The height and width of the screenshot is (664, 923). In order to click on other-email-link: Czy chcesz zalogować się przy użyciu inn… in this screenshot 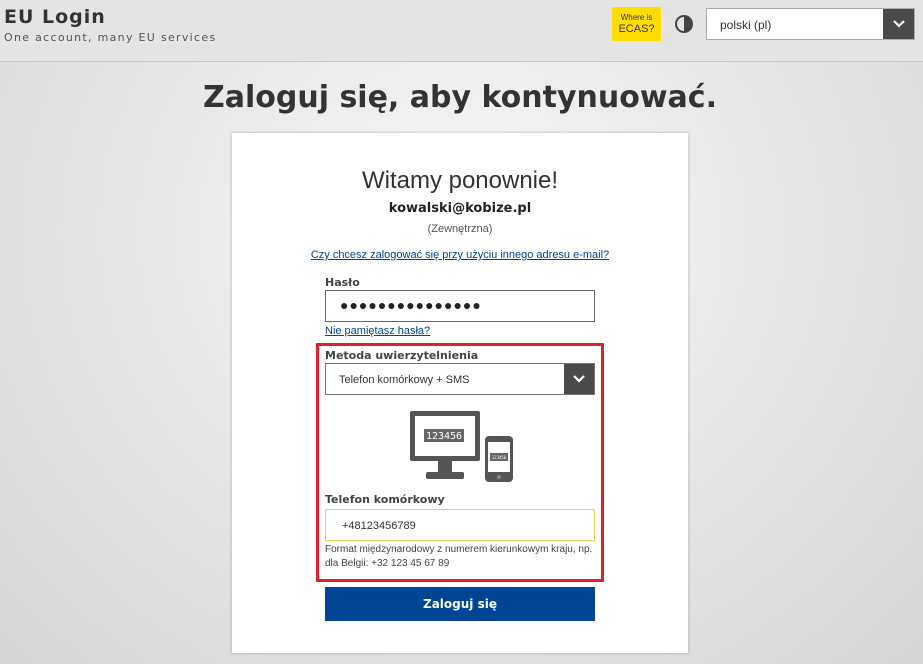, I will do `click(460, 255)`.